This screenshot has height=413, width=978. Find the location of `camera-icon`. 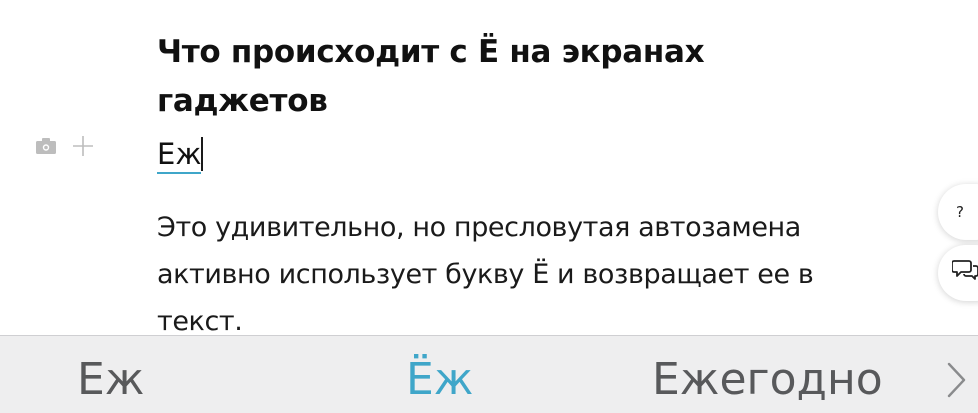

camera-icon is located at coordinates (46, 146).